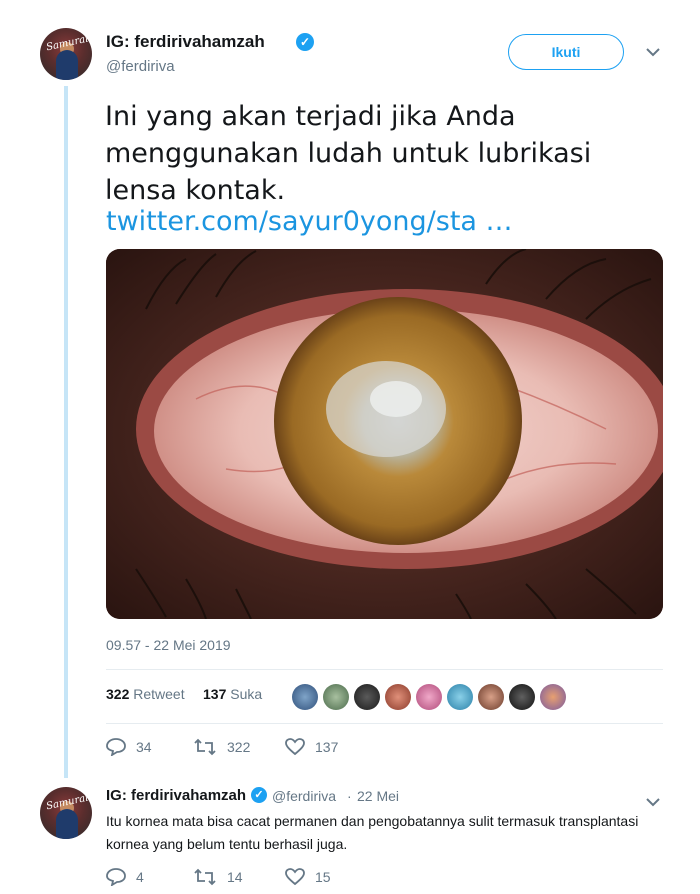 The height and width of the screenshot is (894, 700). What do you see at coordinates (235, 877) in the screenshot?
I see `retweet-action-count: 14` at bounding box center [235, 877].